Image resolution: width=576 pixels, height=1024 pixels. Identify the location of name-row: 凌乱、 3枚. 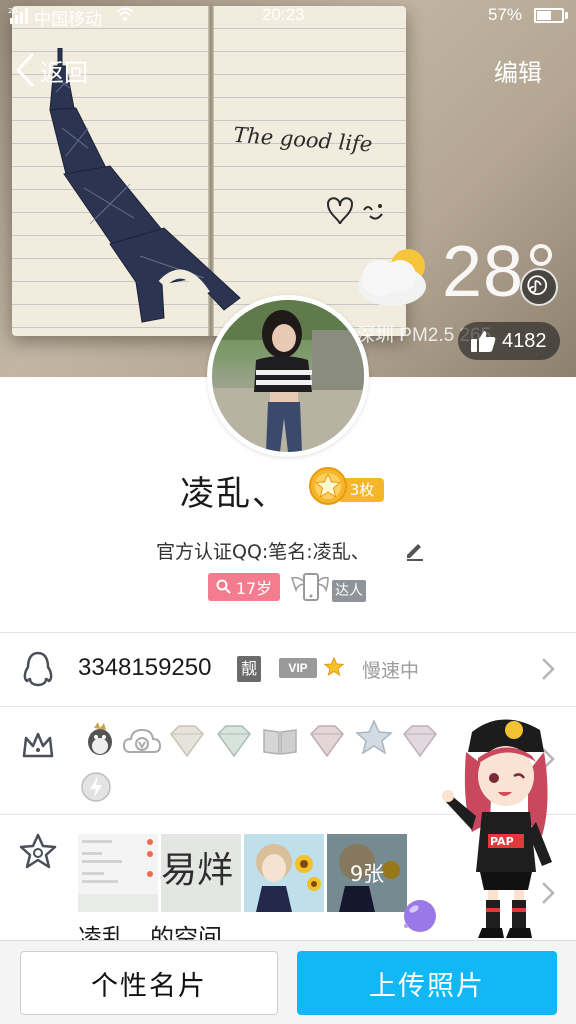
(288, 491).